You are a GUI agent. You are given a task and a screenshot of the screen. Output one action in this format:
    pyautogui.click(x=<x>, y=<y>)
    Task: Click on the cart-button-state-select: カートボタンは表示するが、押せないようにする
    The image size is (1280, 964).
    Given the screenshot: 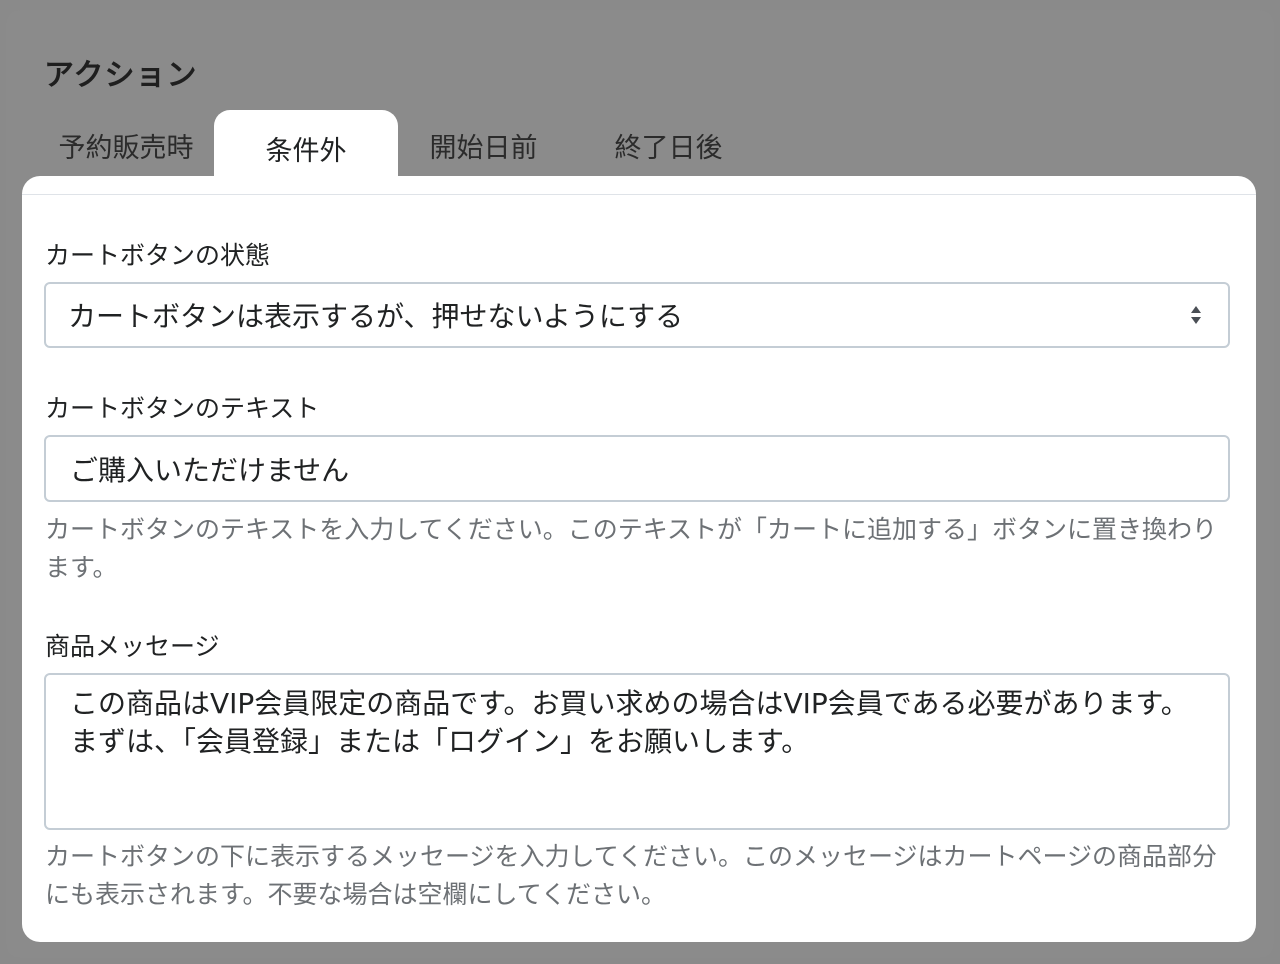 What is the action you would take?
    pyautogui.click(x=637, y=315)
    